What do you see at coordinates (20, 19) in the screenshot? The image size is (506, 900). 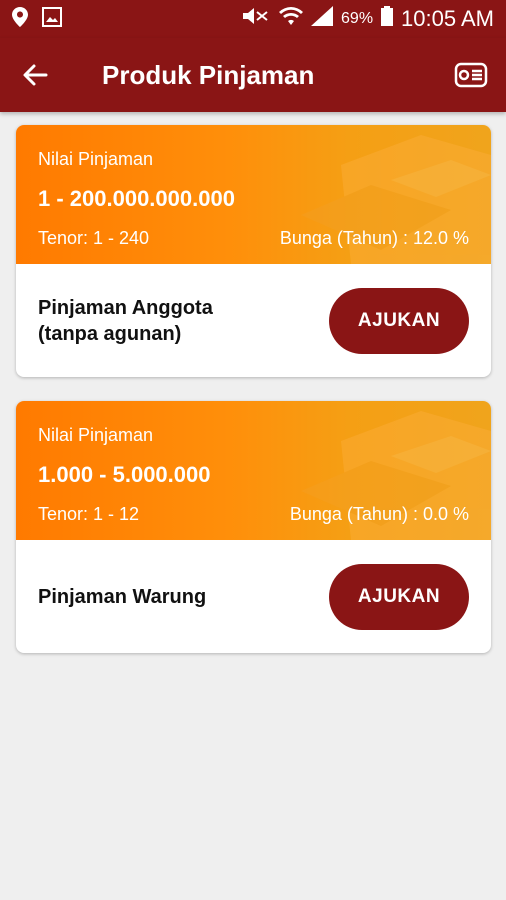 I see `location-icon` at bounding box center [20, 19].